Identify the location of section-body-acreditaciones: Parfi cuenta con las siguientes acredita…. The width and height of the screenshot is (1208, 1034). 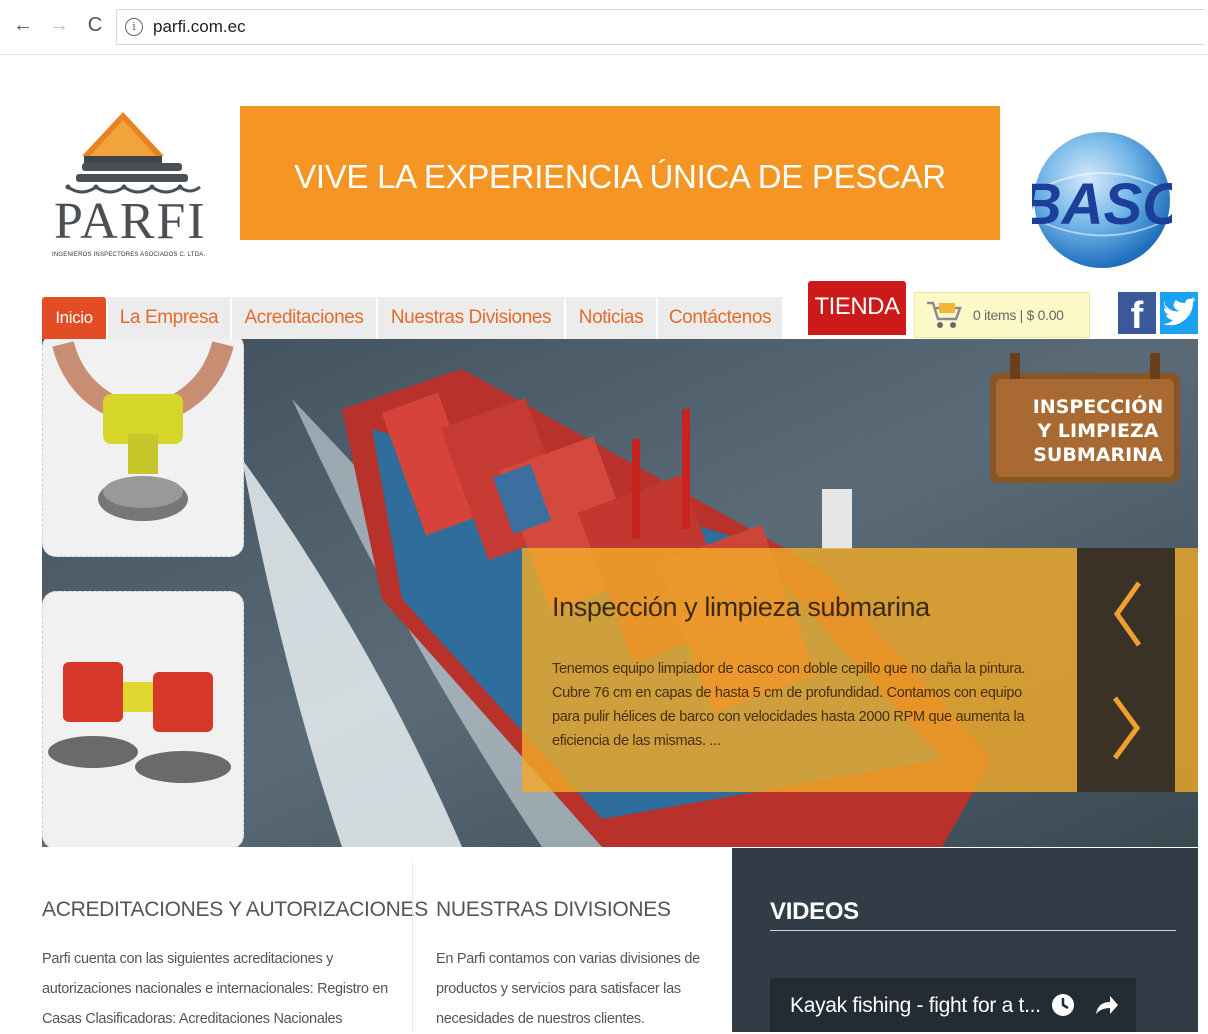
(215, 989).